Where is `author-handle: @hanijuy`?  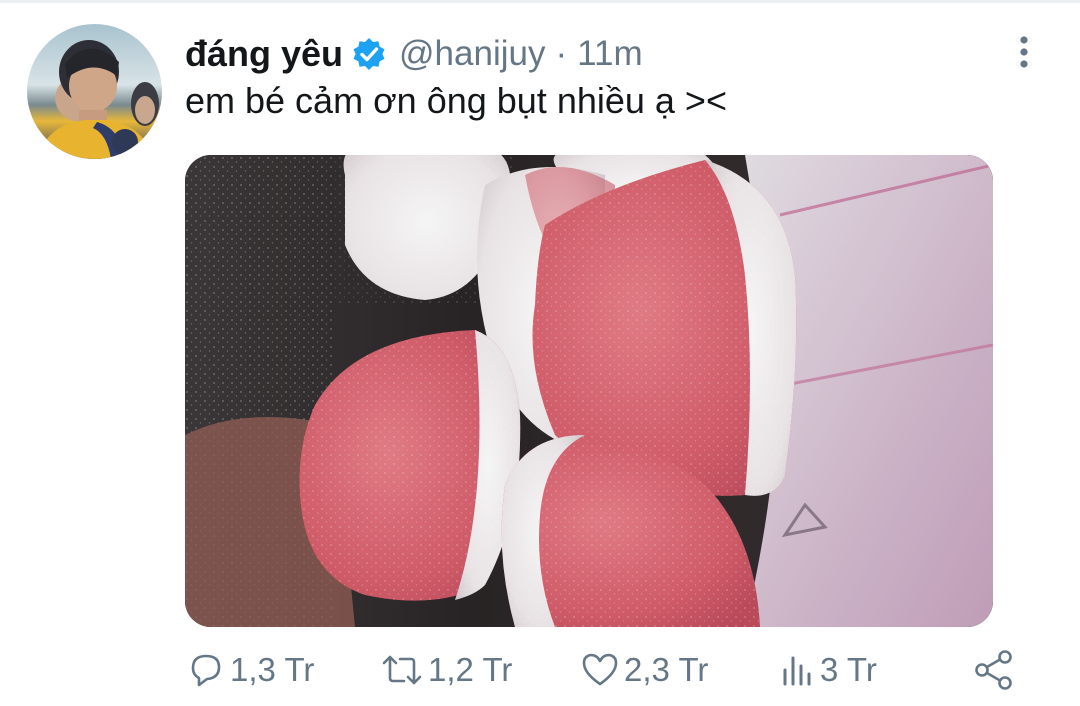
author-handle: @hanijuy is located at coordinates (472, 54).